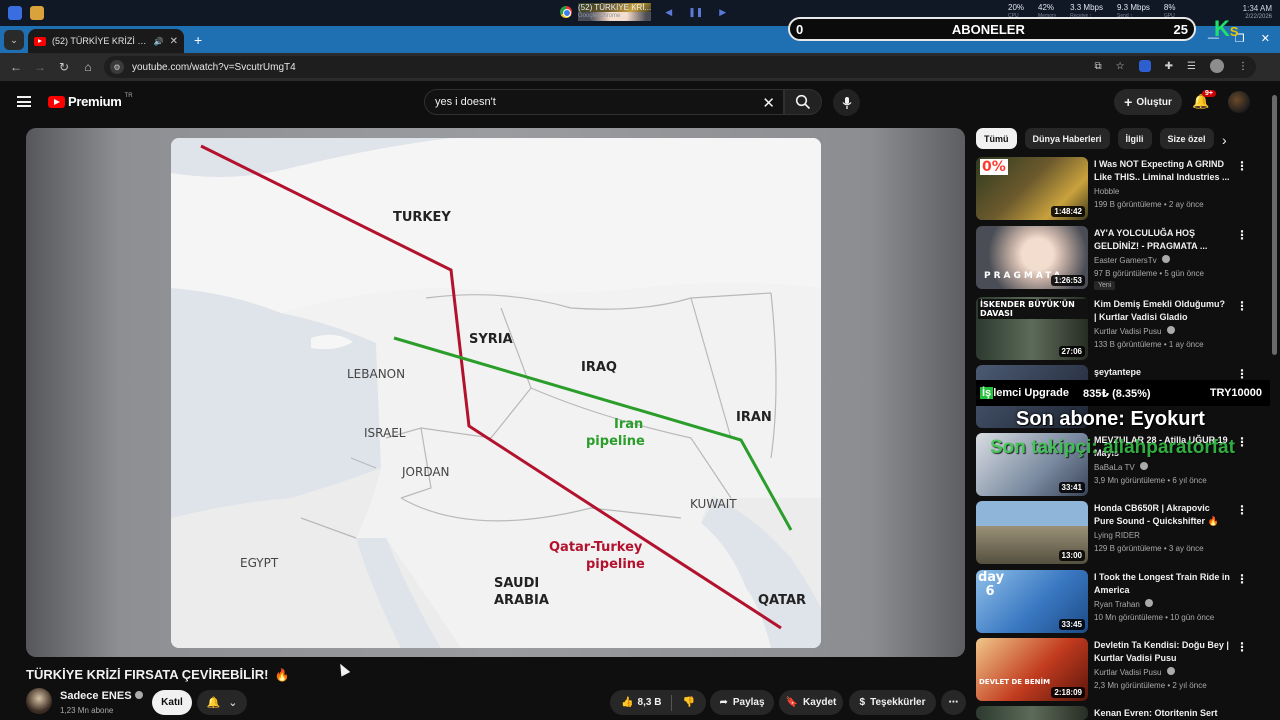  I want to click on chip-world-news: Dünya Haberleri, so click(1067, 138).